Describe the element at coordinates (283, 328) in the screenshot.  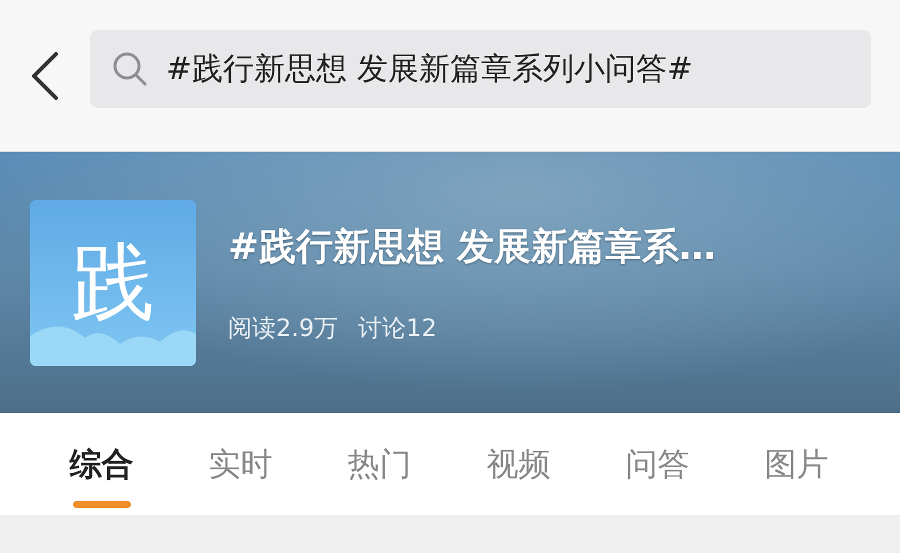
I see `topic-stat: 阅读2.9万` at that location.